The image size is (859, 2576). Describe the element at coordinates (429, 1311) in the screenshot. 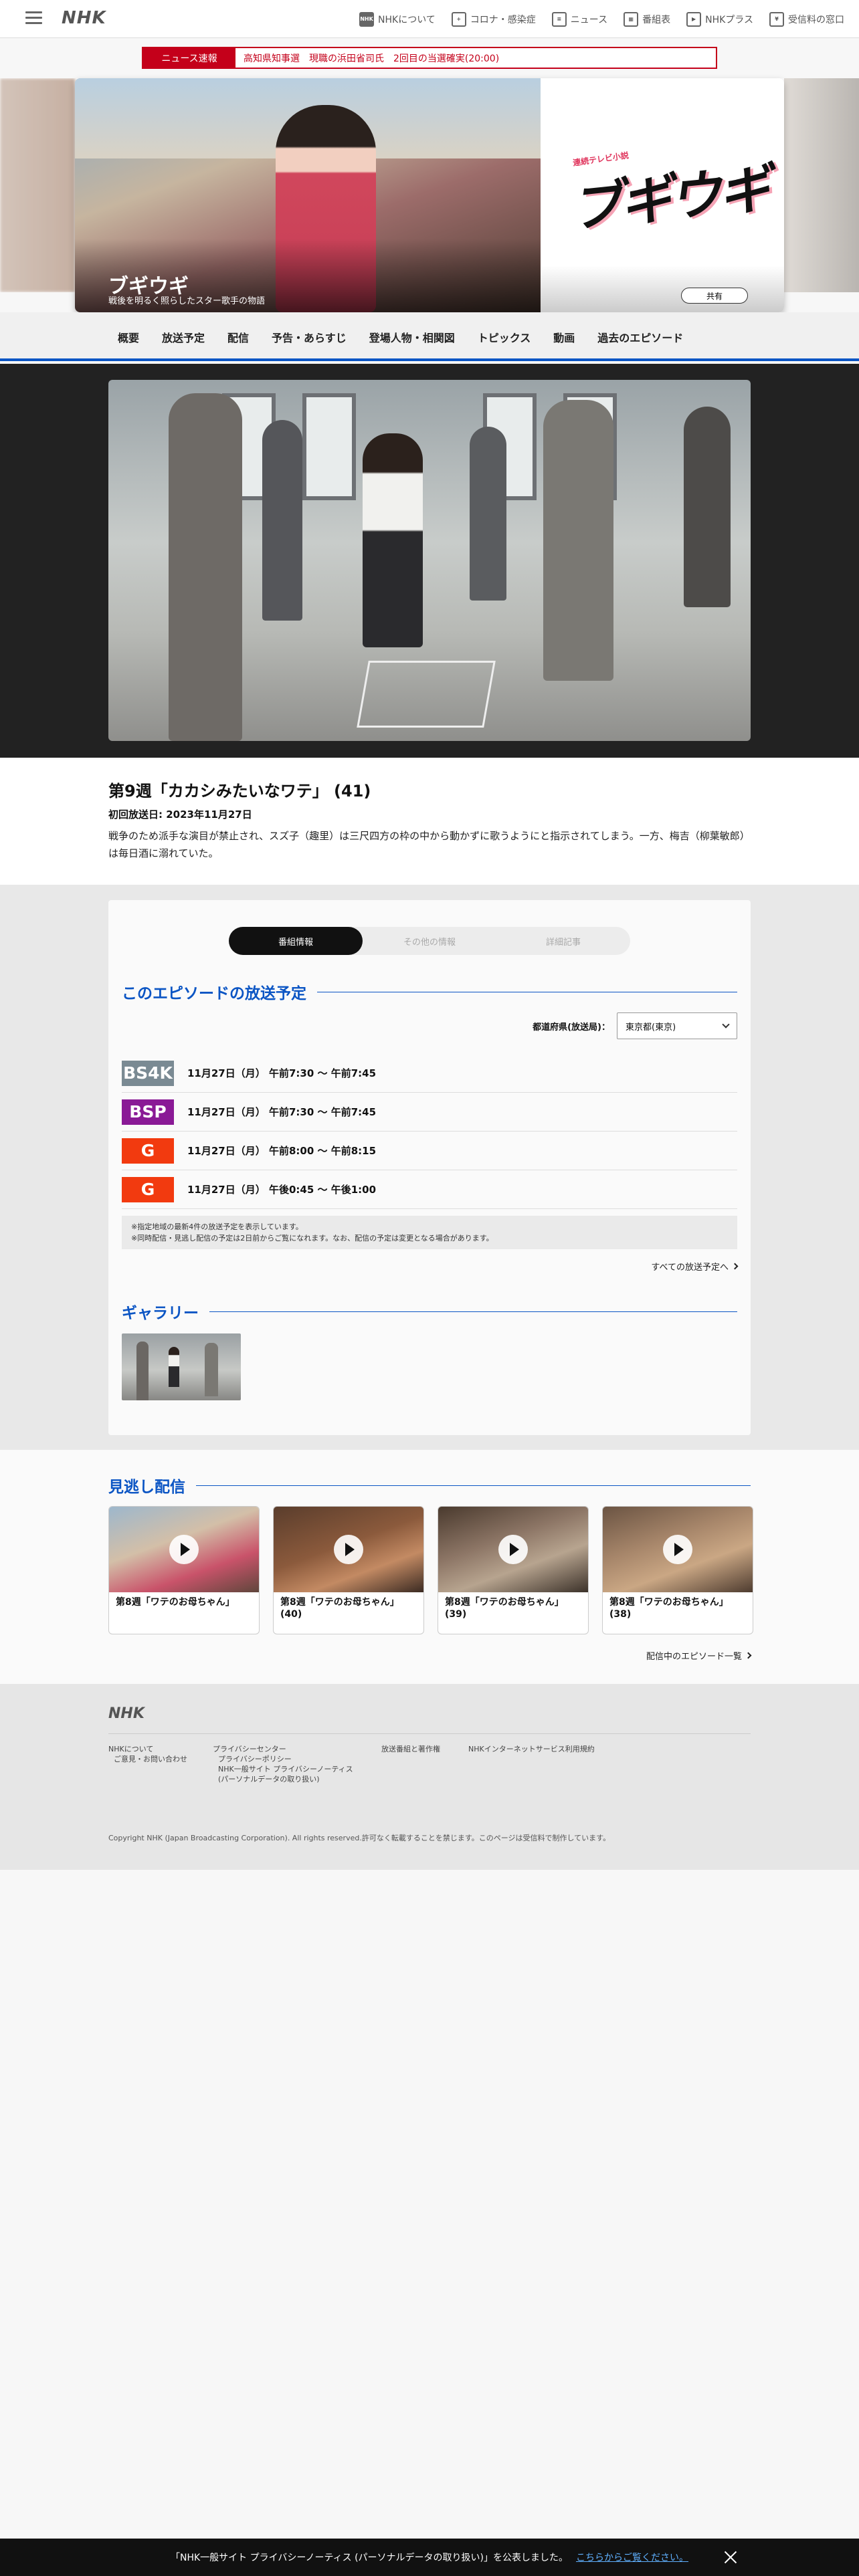

I see `gallery-heading: ギャラリー` at that location.